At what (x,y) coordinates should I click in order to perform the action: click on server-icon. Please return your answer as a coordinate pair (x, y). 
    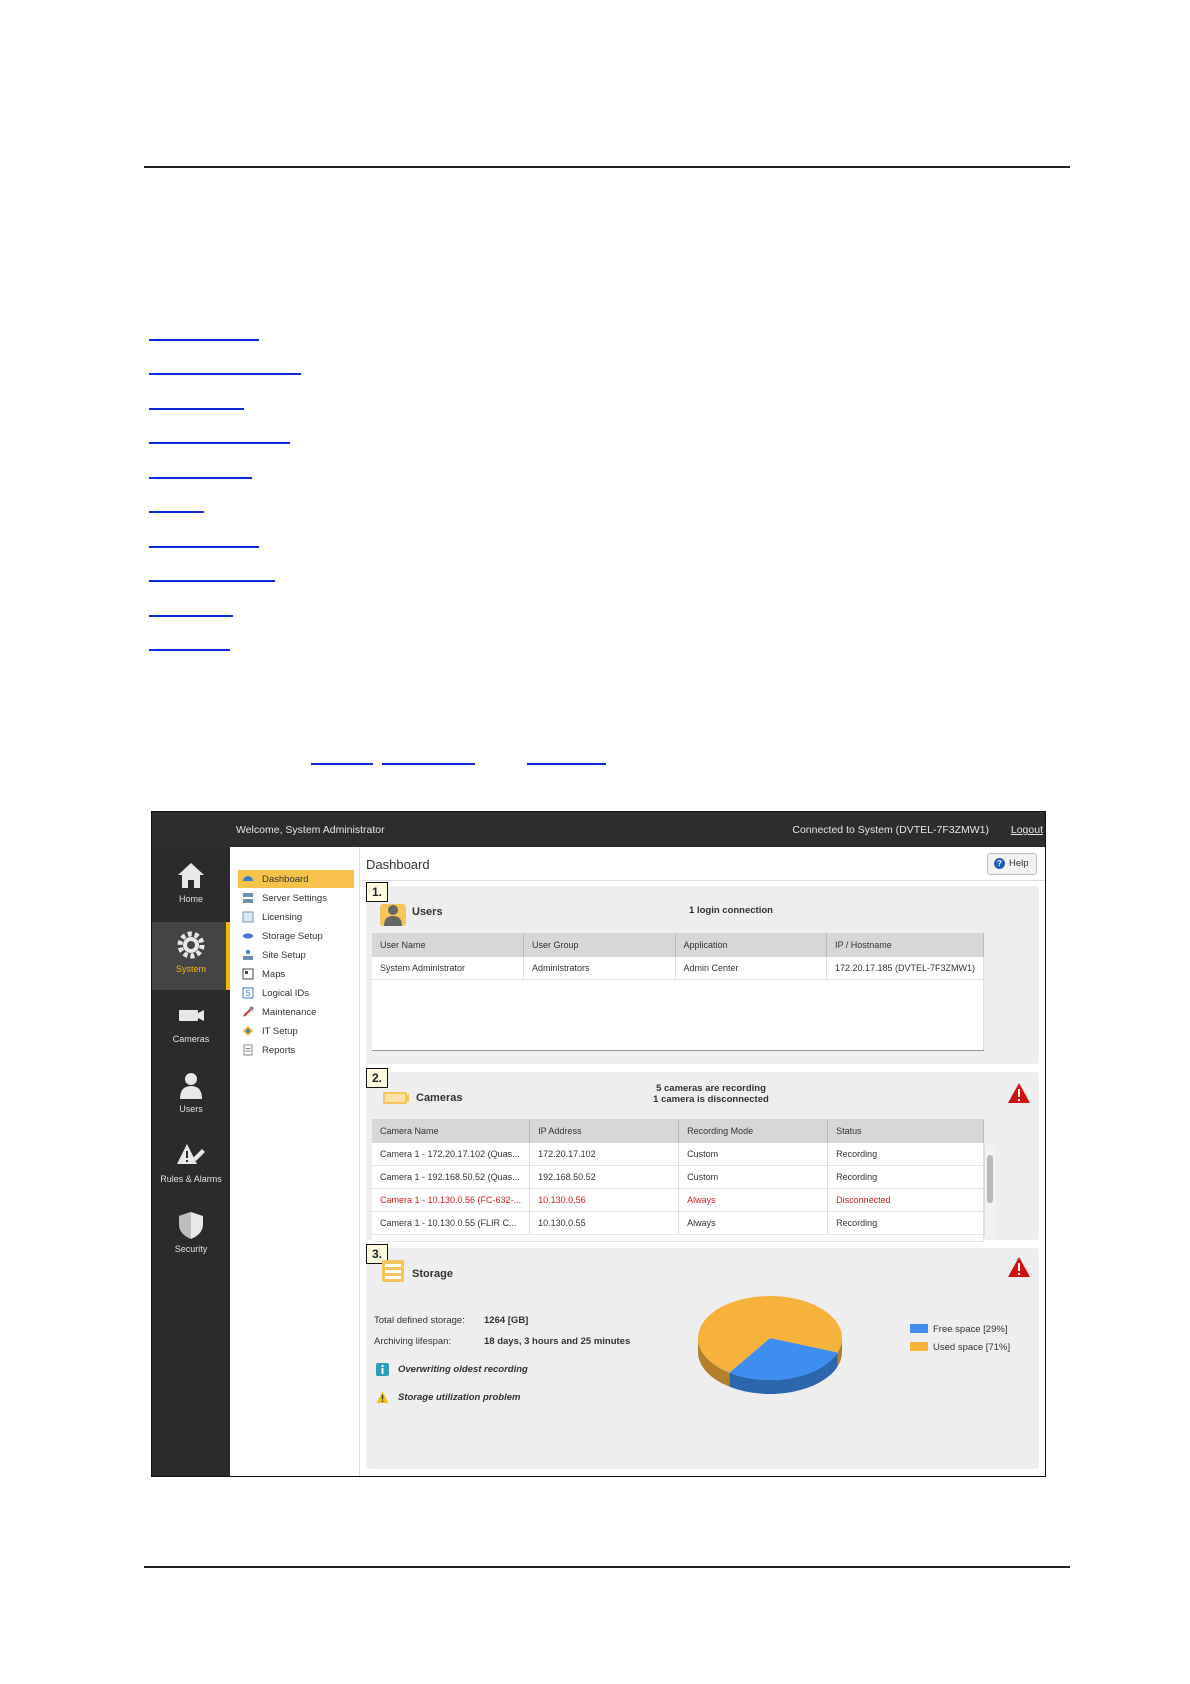
    Looking at the image, I should click on (248, 898).